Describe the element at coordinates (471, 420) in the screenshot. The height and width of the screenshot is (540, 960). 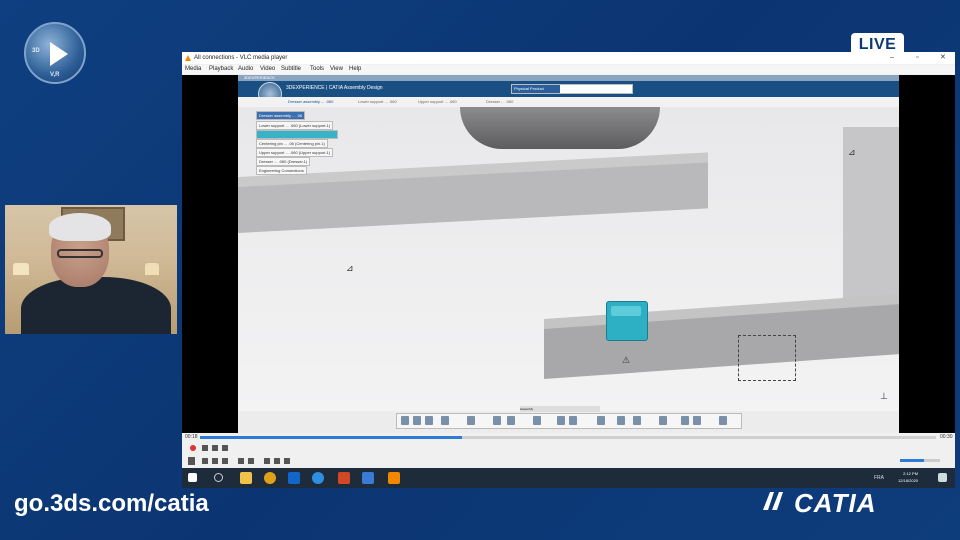
I see `update-icon` at that location.